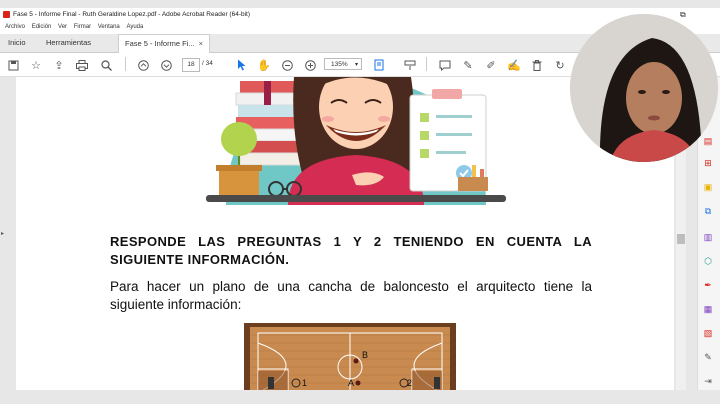 This screenshot has height=404, width=720. I want to click on hand-tool-icon: ✋, so click(264, 65).